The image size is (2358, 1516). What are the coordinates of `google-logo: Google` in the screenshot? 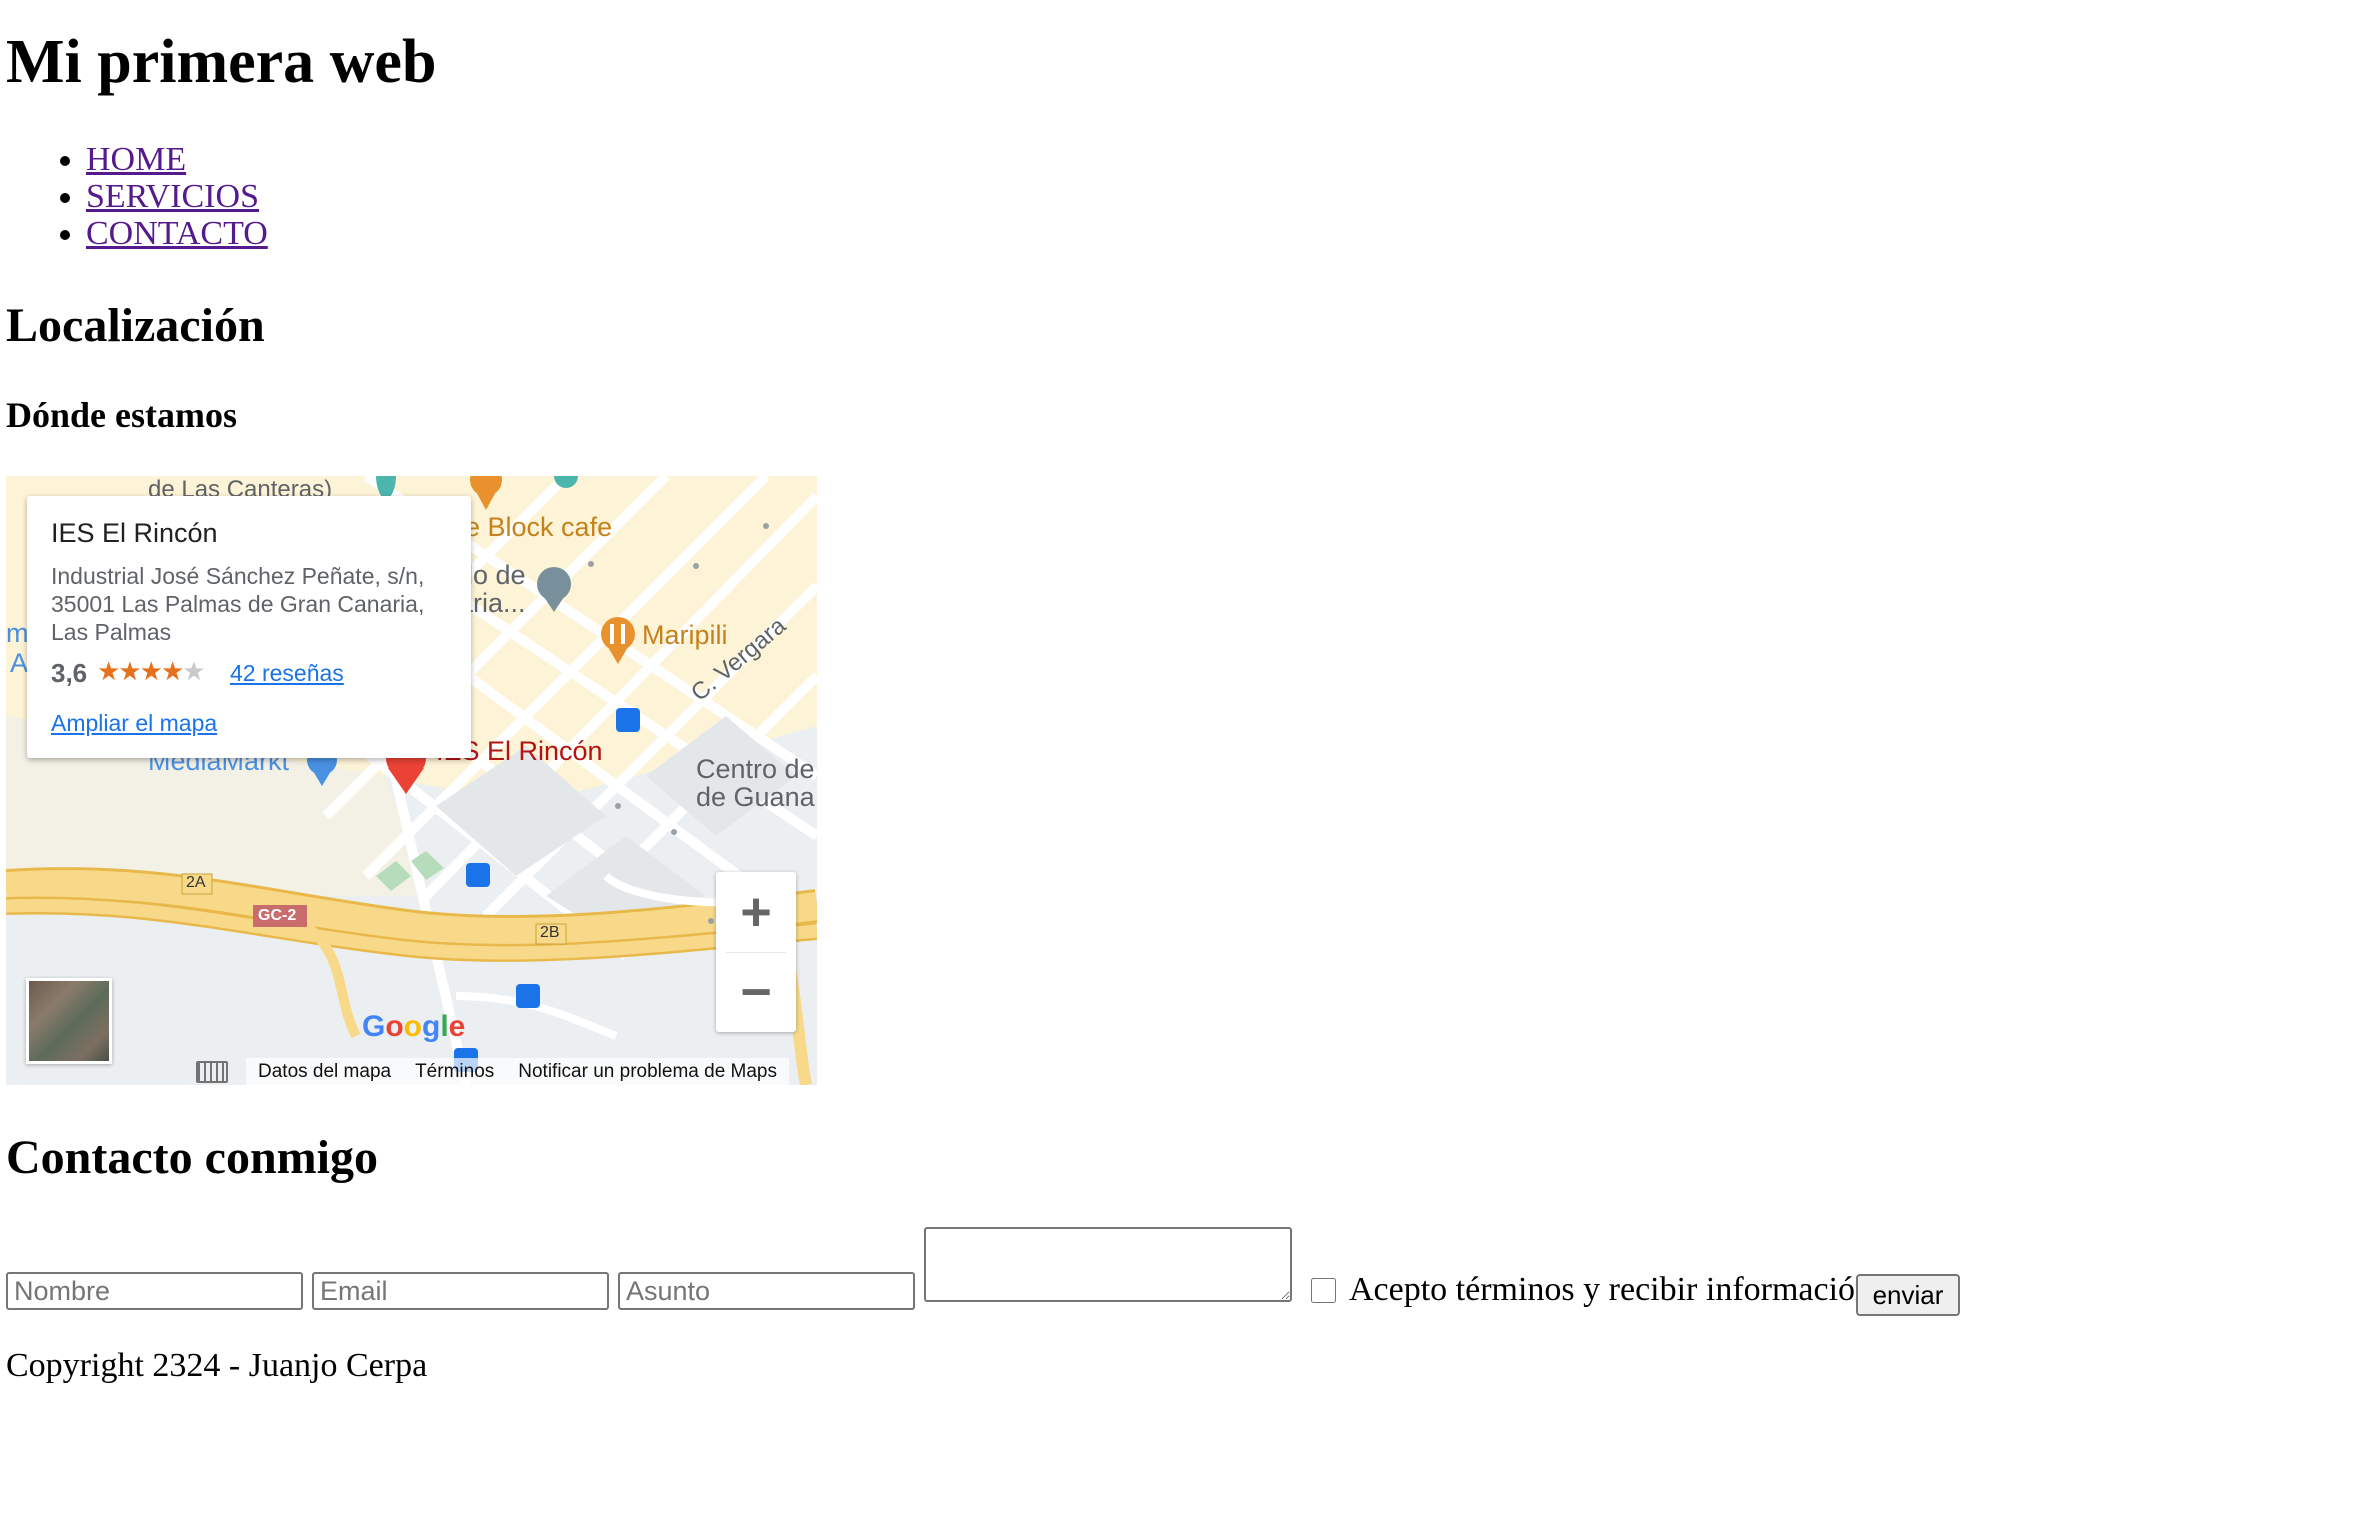 It's located at (414, 1026).